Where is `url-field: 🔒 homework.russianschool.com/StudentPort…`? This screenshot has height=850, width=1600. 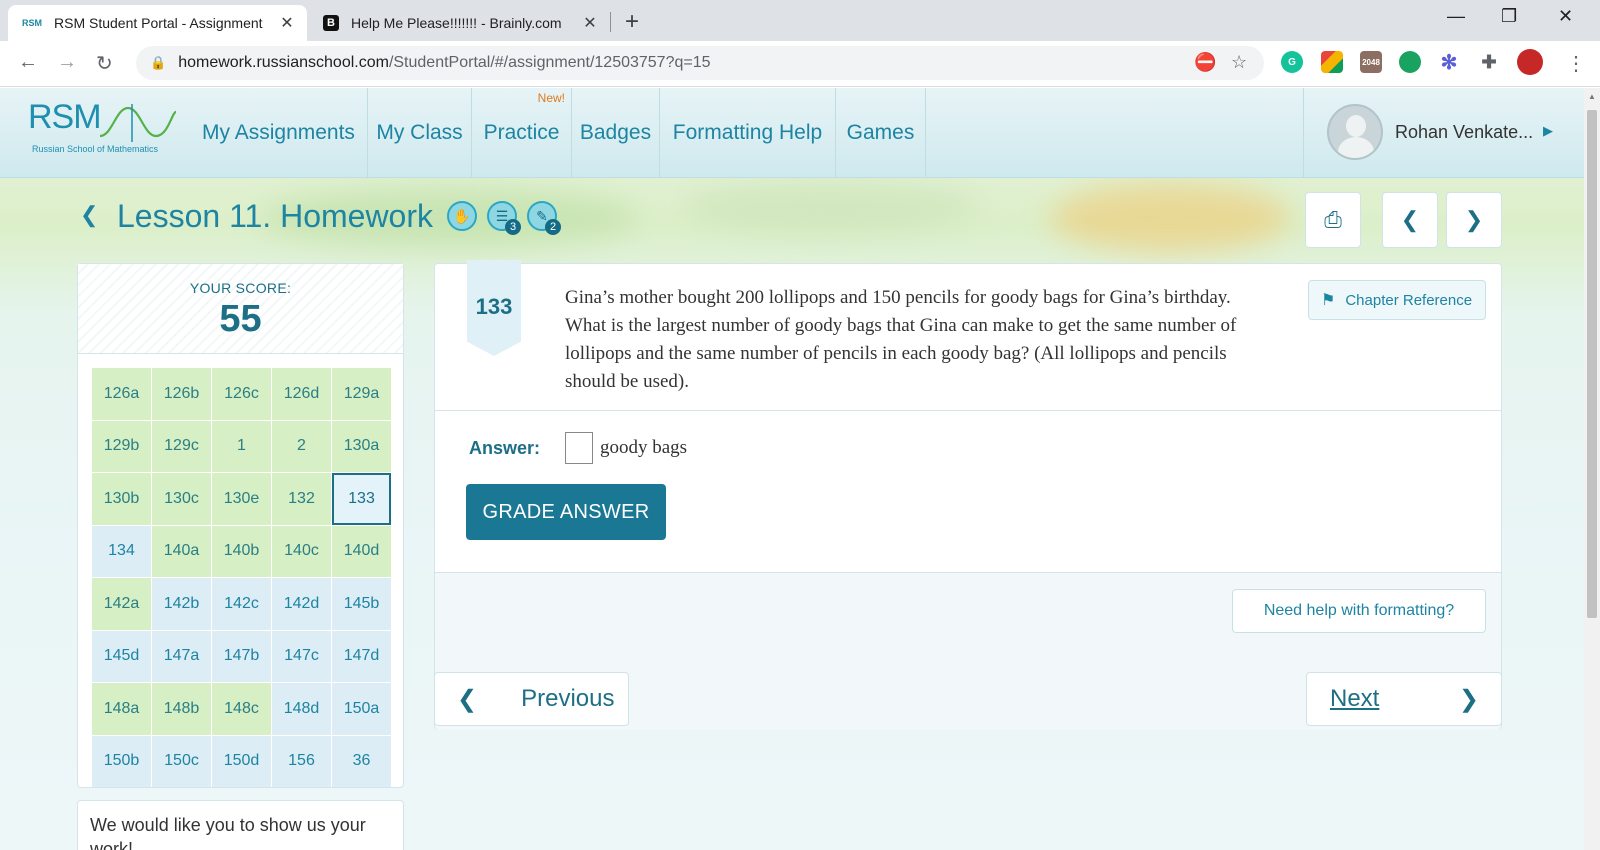
url-field: 🔒 homework.russianschool.com/StudentPort… is located at coordinates (700, 63).